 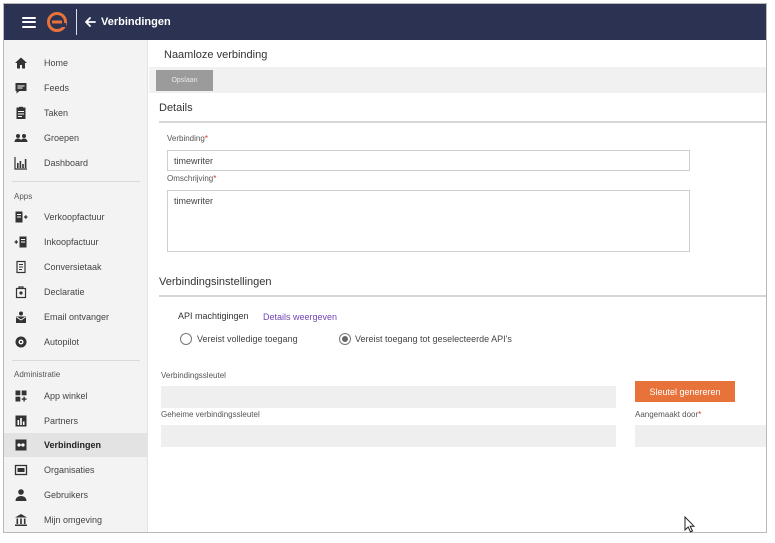 What do you see at coordinates (184, 80) in the screenshot?
I see `save-button: Opslaan` at bounding box center [184, 80].